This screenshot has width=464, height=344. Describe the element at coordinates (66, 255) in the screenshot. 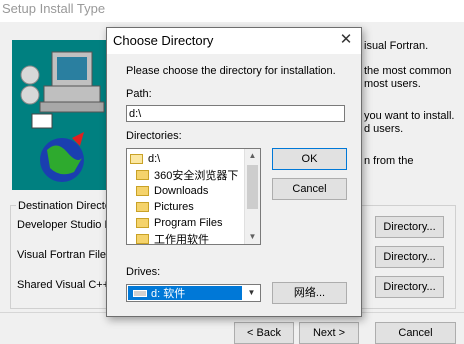

I see `visual-fortran-files-label: Visual Fortran Files:` at that location.